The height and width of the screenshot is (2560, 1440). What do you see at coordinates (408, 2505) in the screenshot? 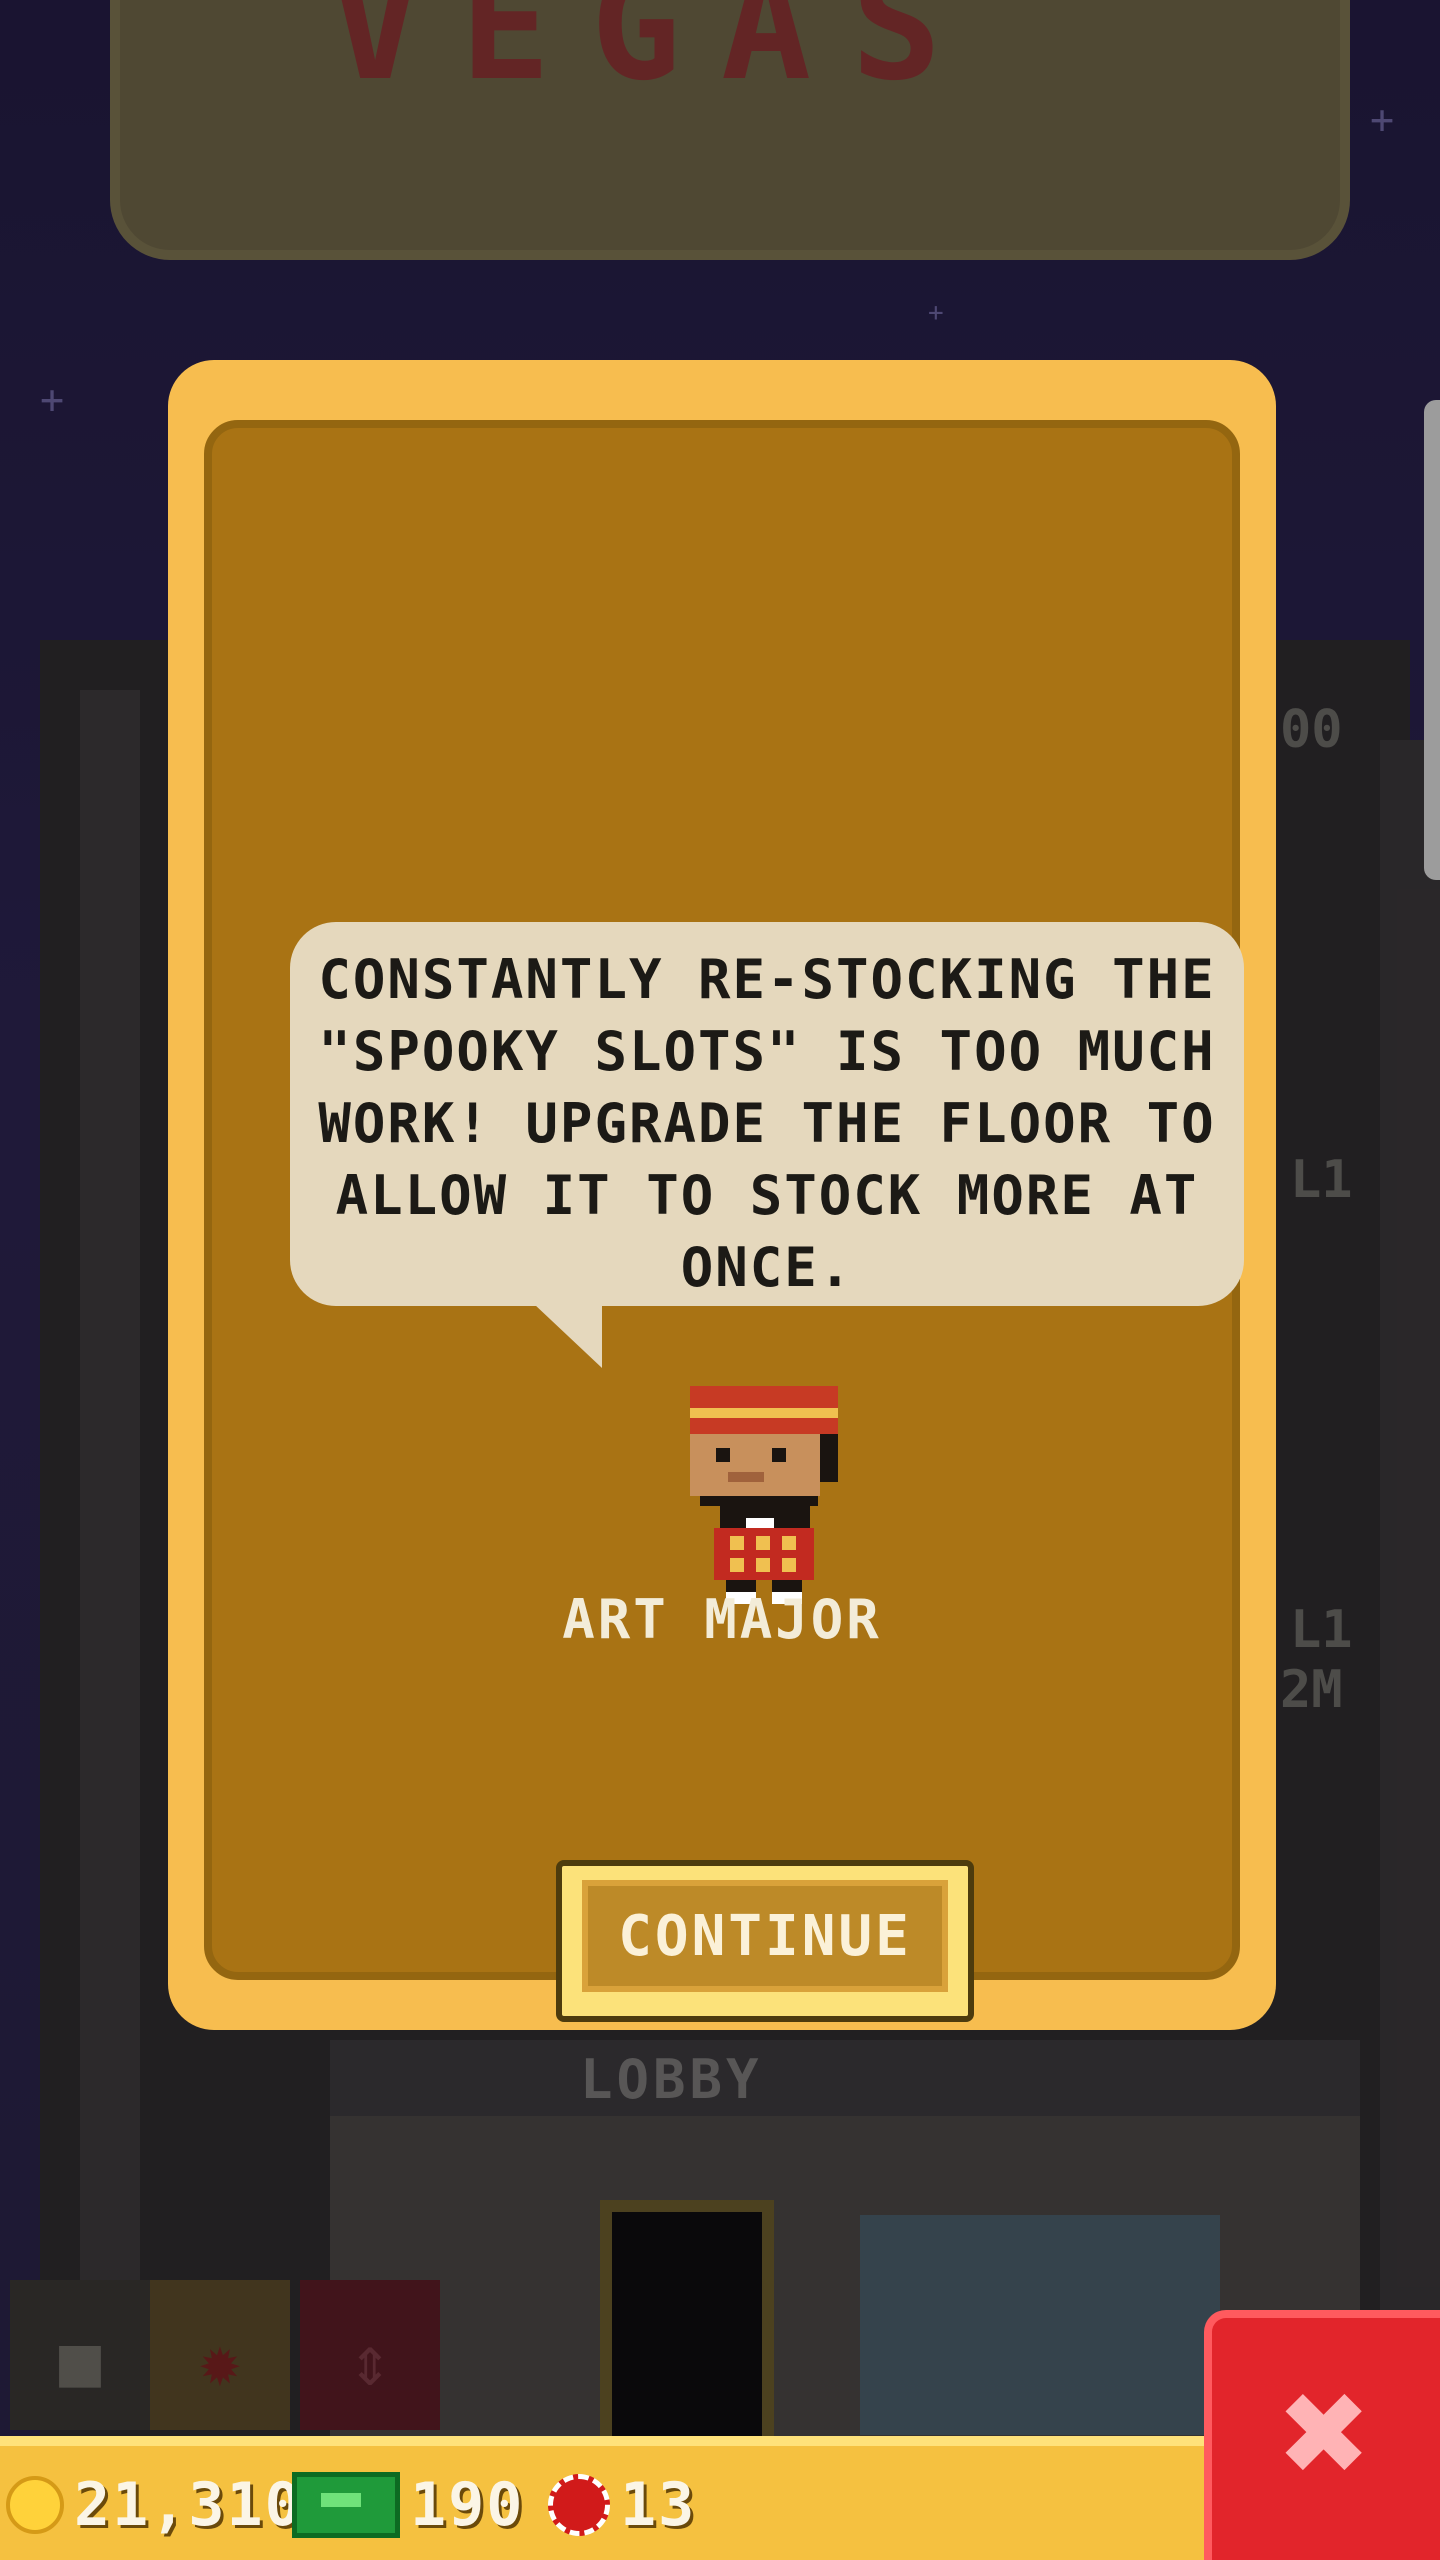
I see `cash-counter: 190` at bounding box center [408, 2505].